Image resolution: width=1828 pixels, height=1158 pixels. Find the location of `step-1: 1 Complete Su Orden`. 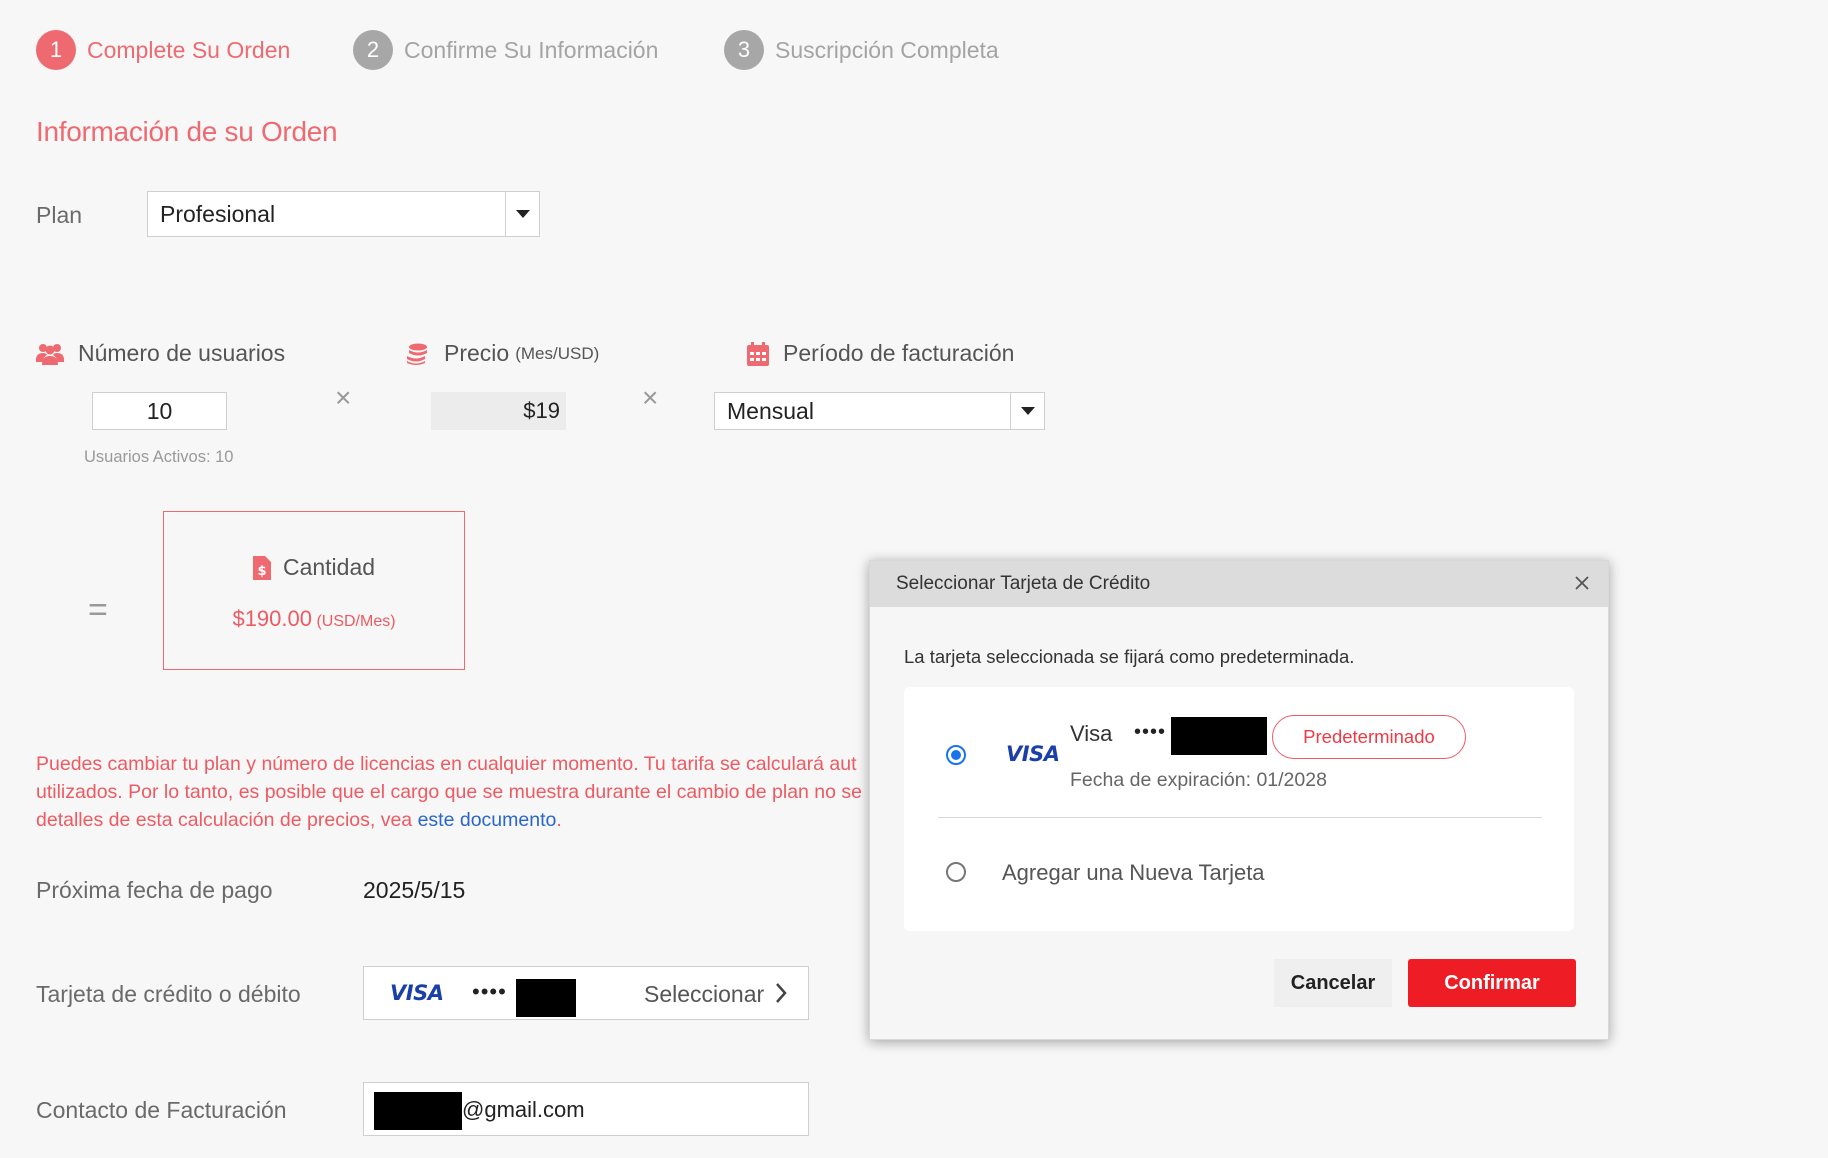

step-1: 1 Complete Su Orden is located at coordinates (163, 50).